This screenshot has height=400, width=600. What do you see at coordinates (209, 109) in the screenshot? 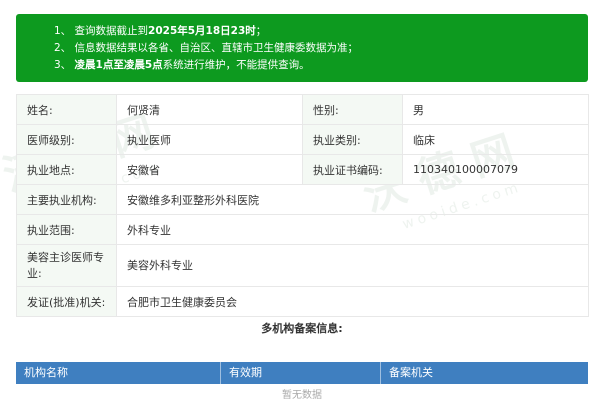
I see `name-value: 何贤清` at bounding box center [209, 109].